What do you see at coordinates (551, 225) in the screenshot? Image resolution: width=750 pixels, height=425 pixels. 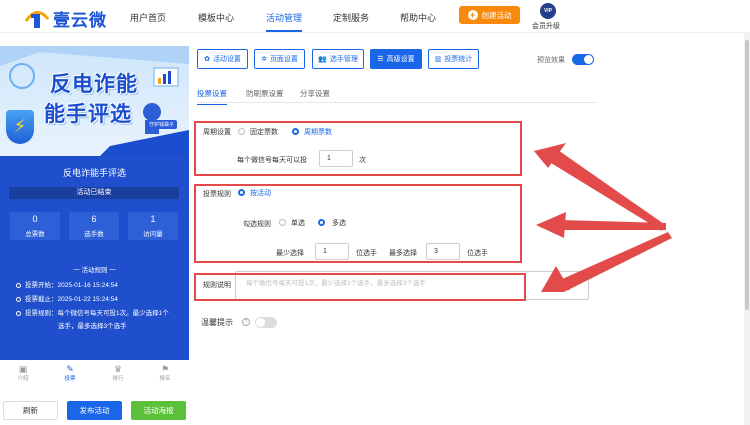 I see `arrowhead-vote-rules` at bounding box center [551, 225].